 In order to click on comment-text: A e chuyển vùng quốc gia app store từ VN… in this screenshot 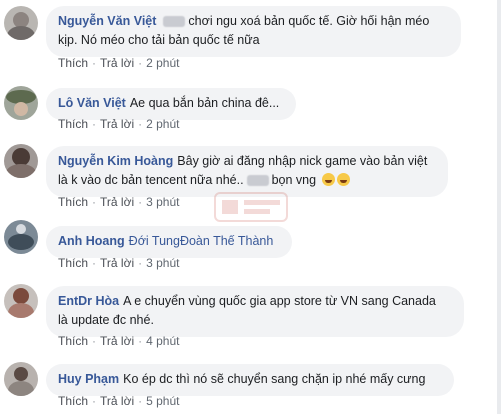, I will do `click(279, 301)`.